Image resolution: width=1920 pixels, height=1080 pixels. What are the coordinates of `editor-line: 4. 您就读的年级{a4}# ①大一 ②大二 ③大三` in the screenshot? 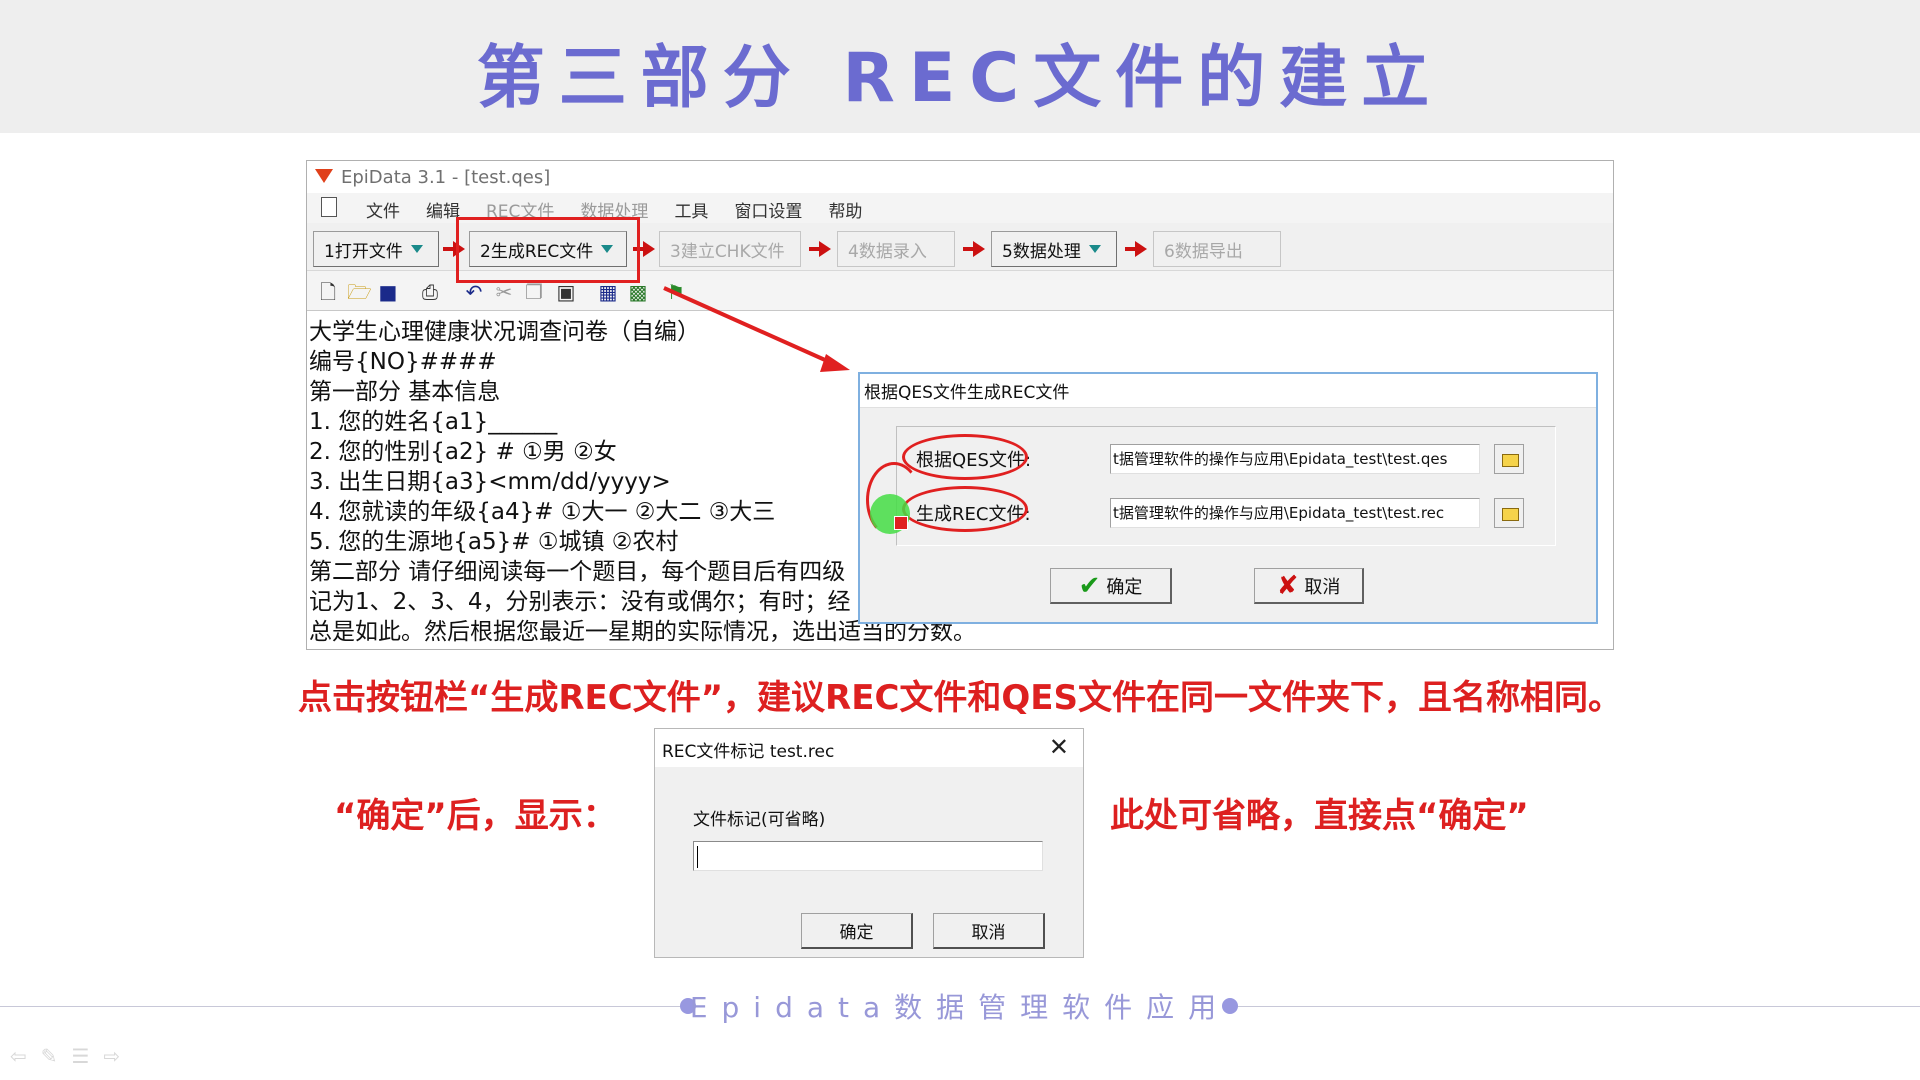 It's located at (542, 512).